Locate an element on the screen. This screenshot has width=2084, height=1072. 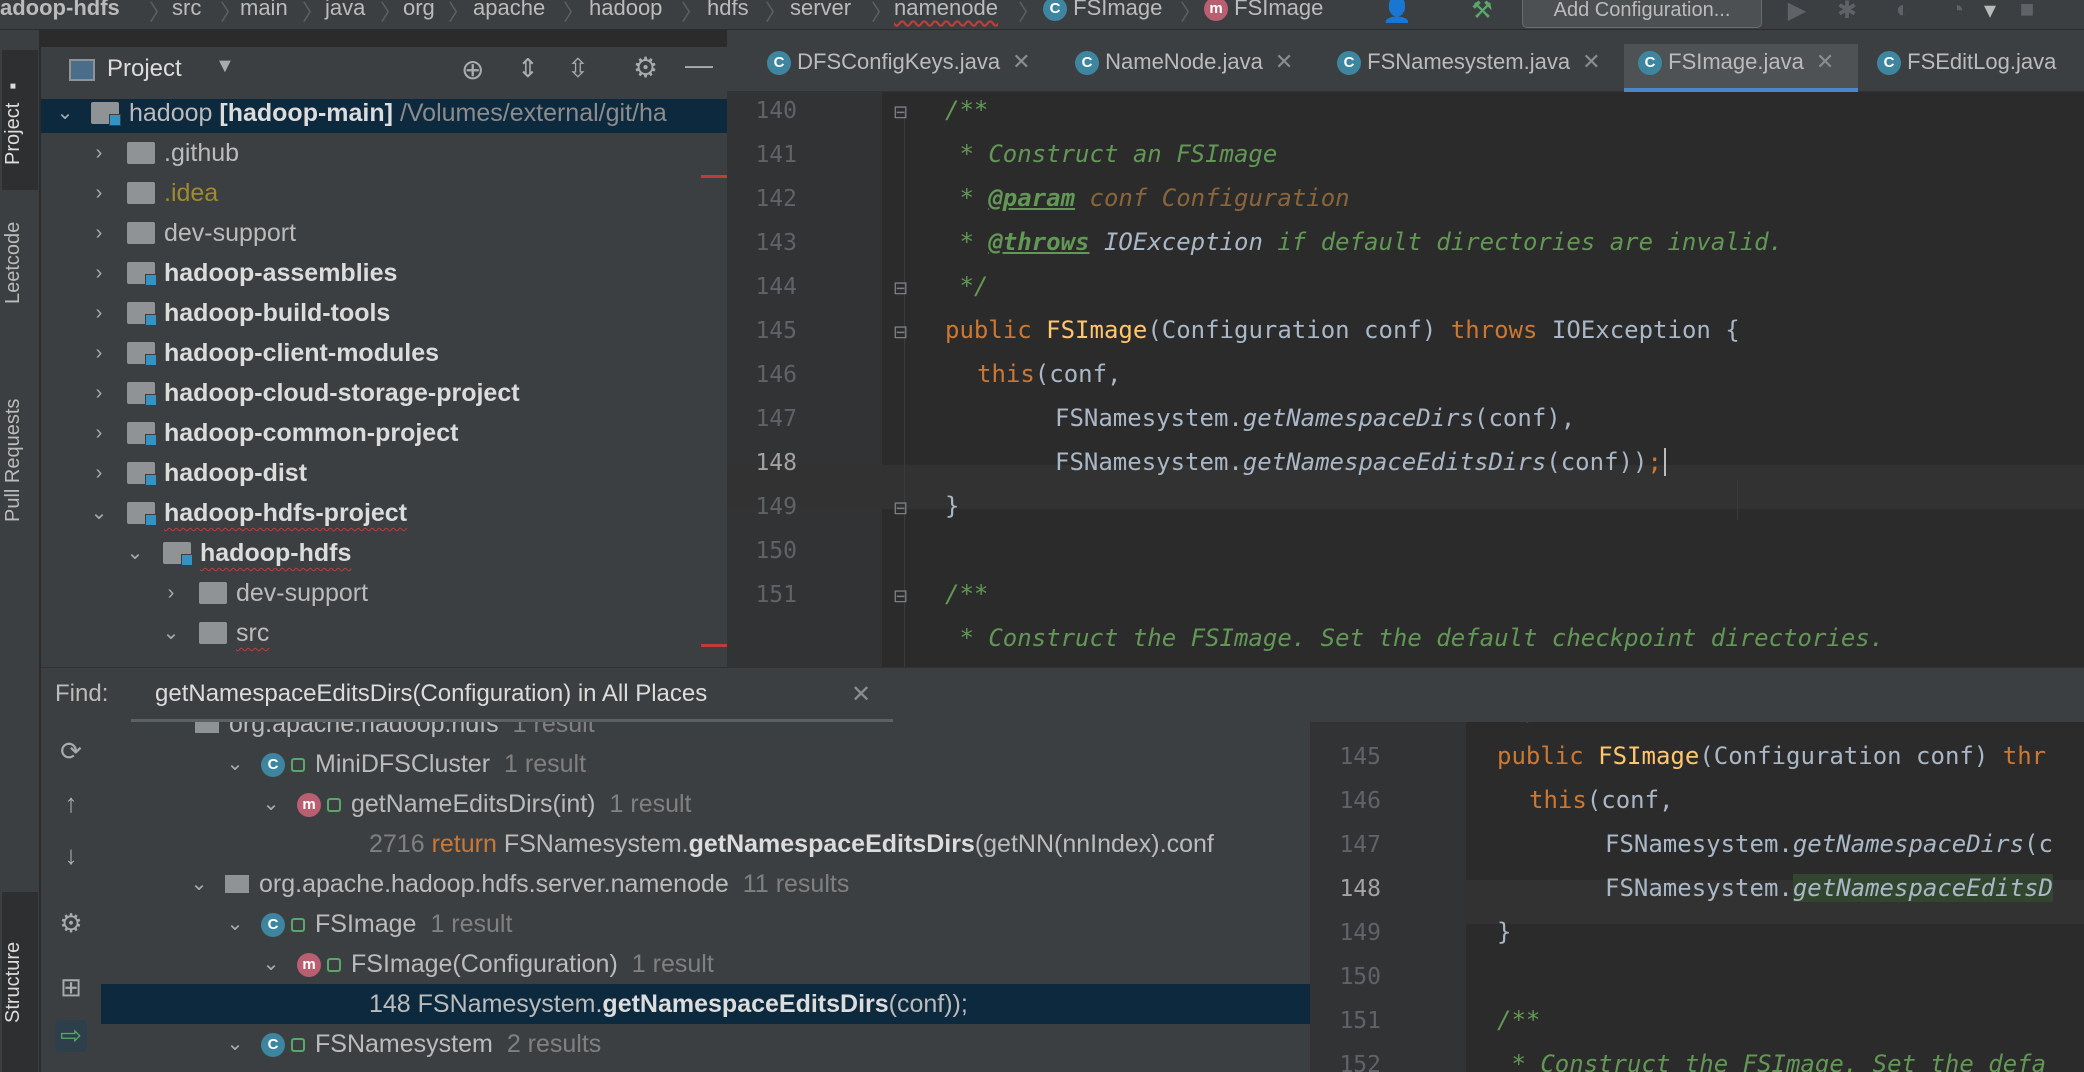
tool-tab-project: Project ▪ is located at coordinates (20, 120).